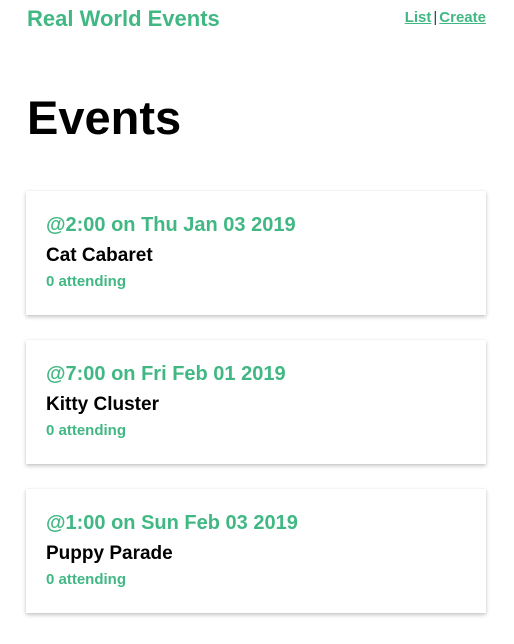 The width and height of the screenshot is (514, 644). What do you see at coordinates (123, 19) in the screenshot?
I see `brand-link: Real World Events` at bounding box center [123, 19].